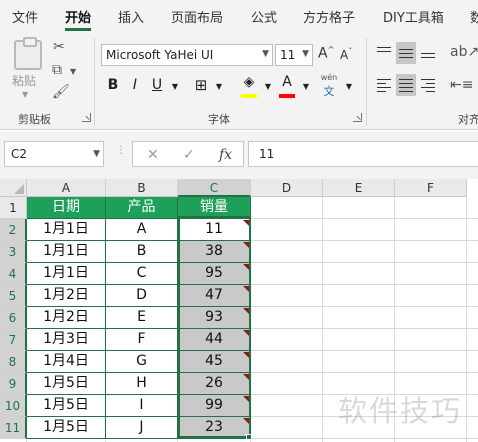 This screenshot has height=442, width=478. What do you see at coordinates (157, 85) in the screenshot?
I see `underline-button: U` at bounding box center [157, 85].